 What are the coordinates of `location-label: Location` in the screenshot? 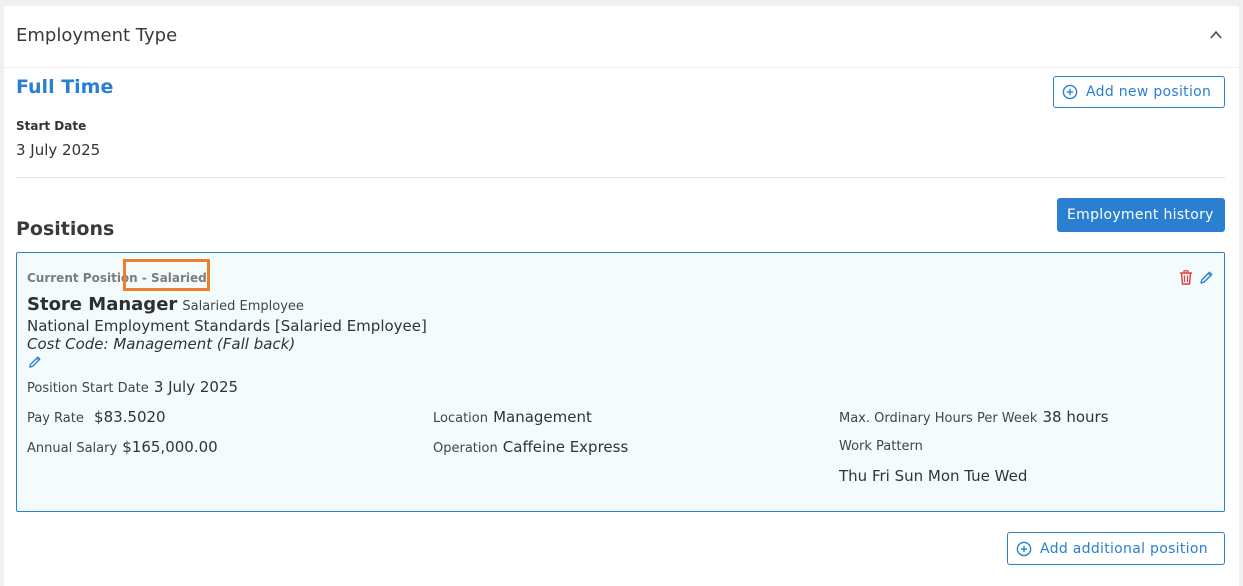 It's located at (460, 418).